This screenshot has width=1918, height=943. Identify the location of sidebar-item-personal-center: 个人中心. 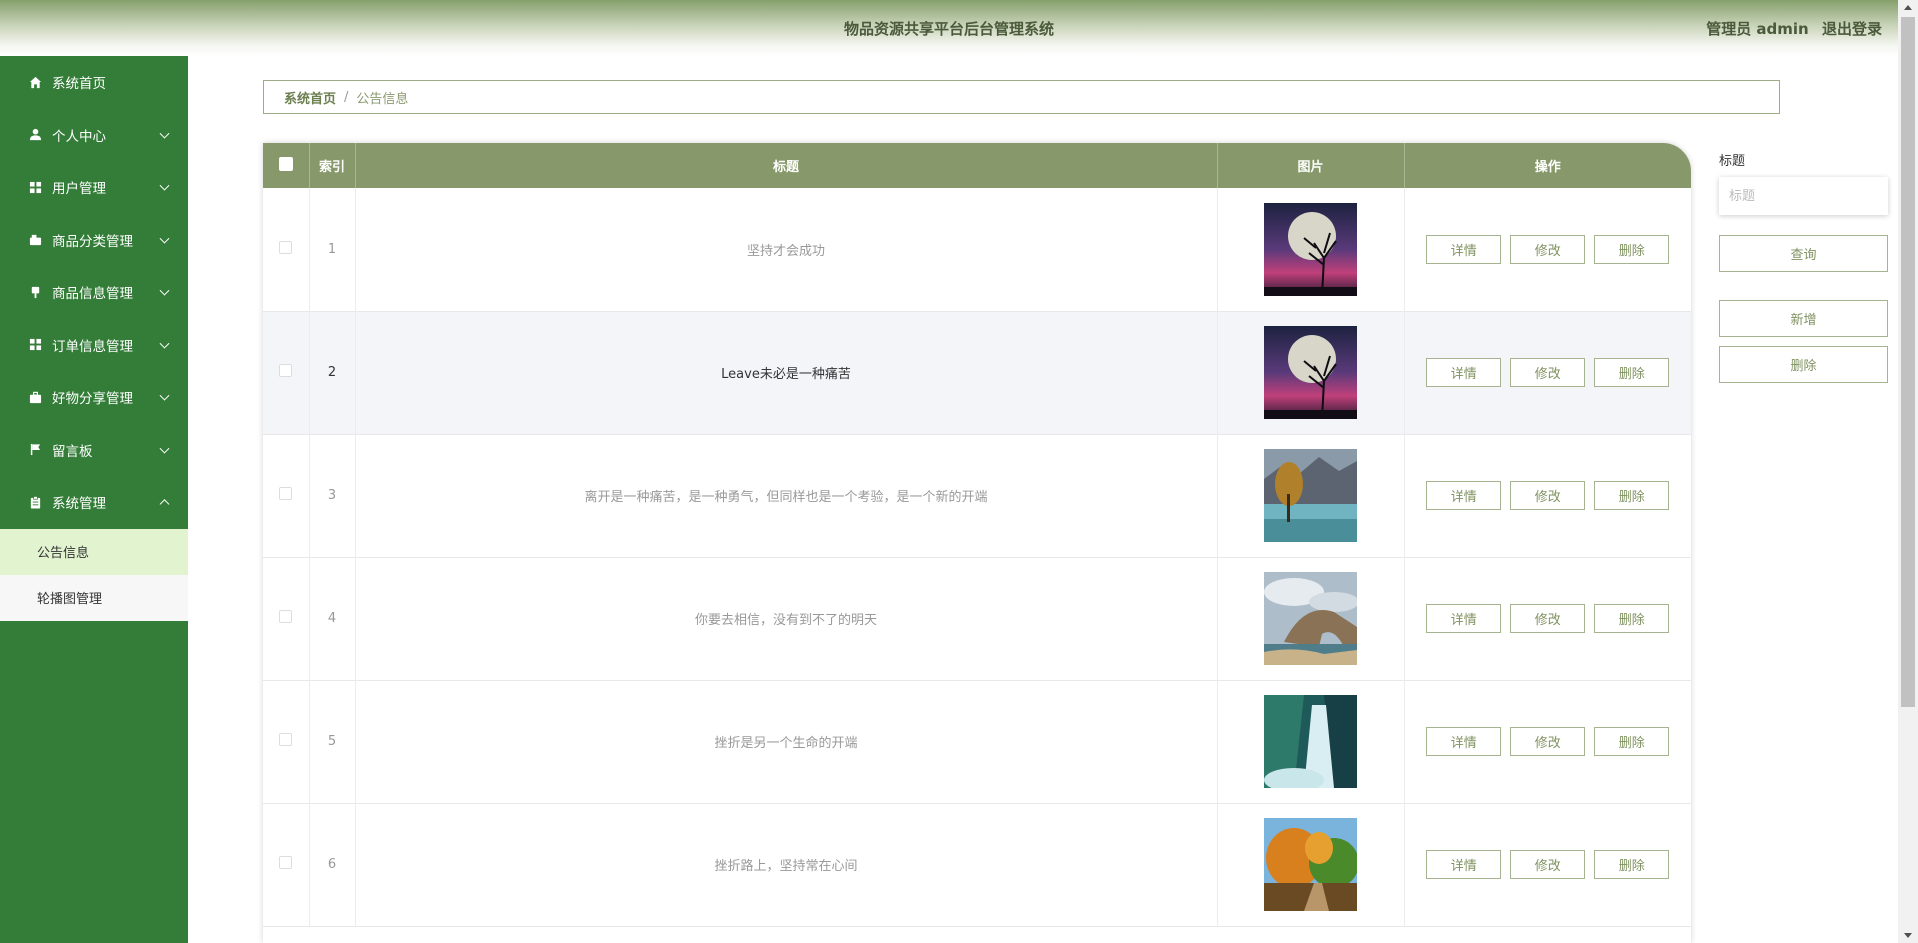
(94, 135).